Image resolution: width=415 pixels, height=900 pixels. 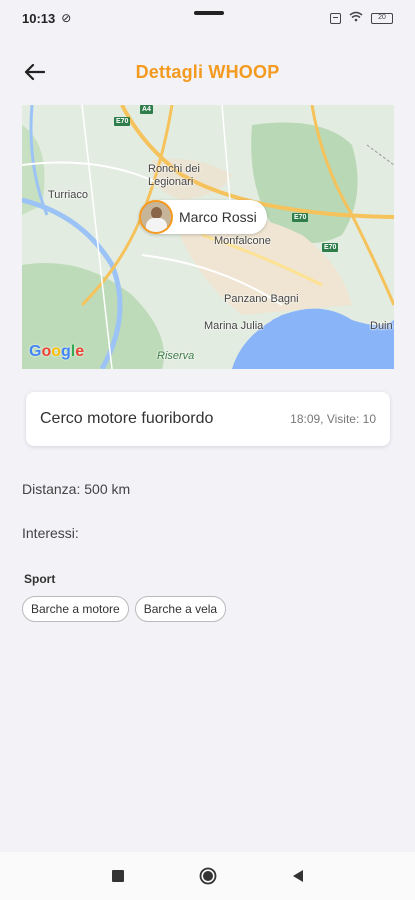 I want to click on circle-icon, so click(x=207, y=876).